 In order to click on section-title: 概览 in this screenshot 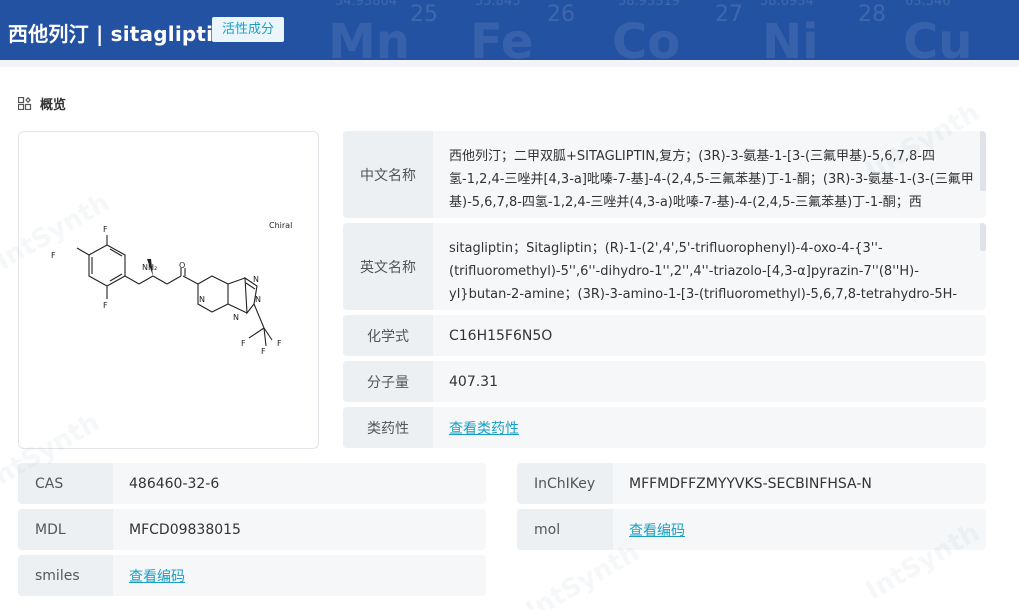, I will do `click(53, 105)`.